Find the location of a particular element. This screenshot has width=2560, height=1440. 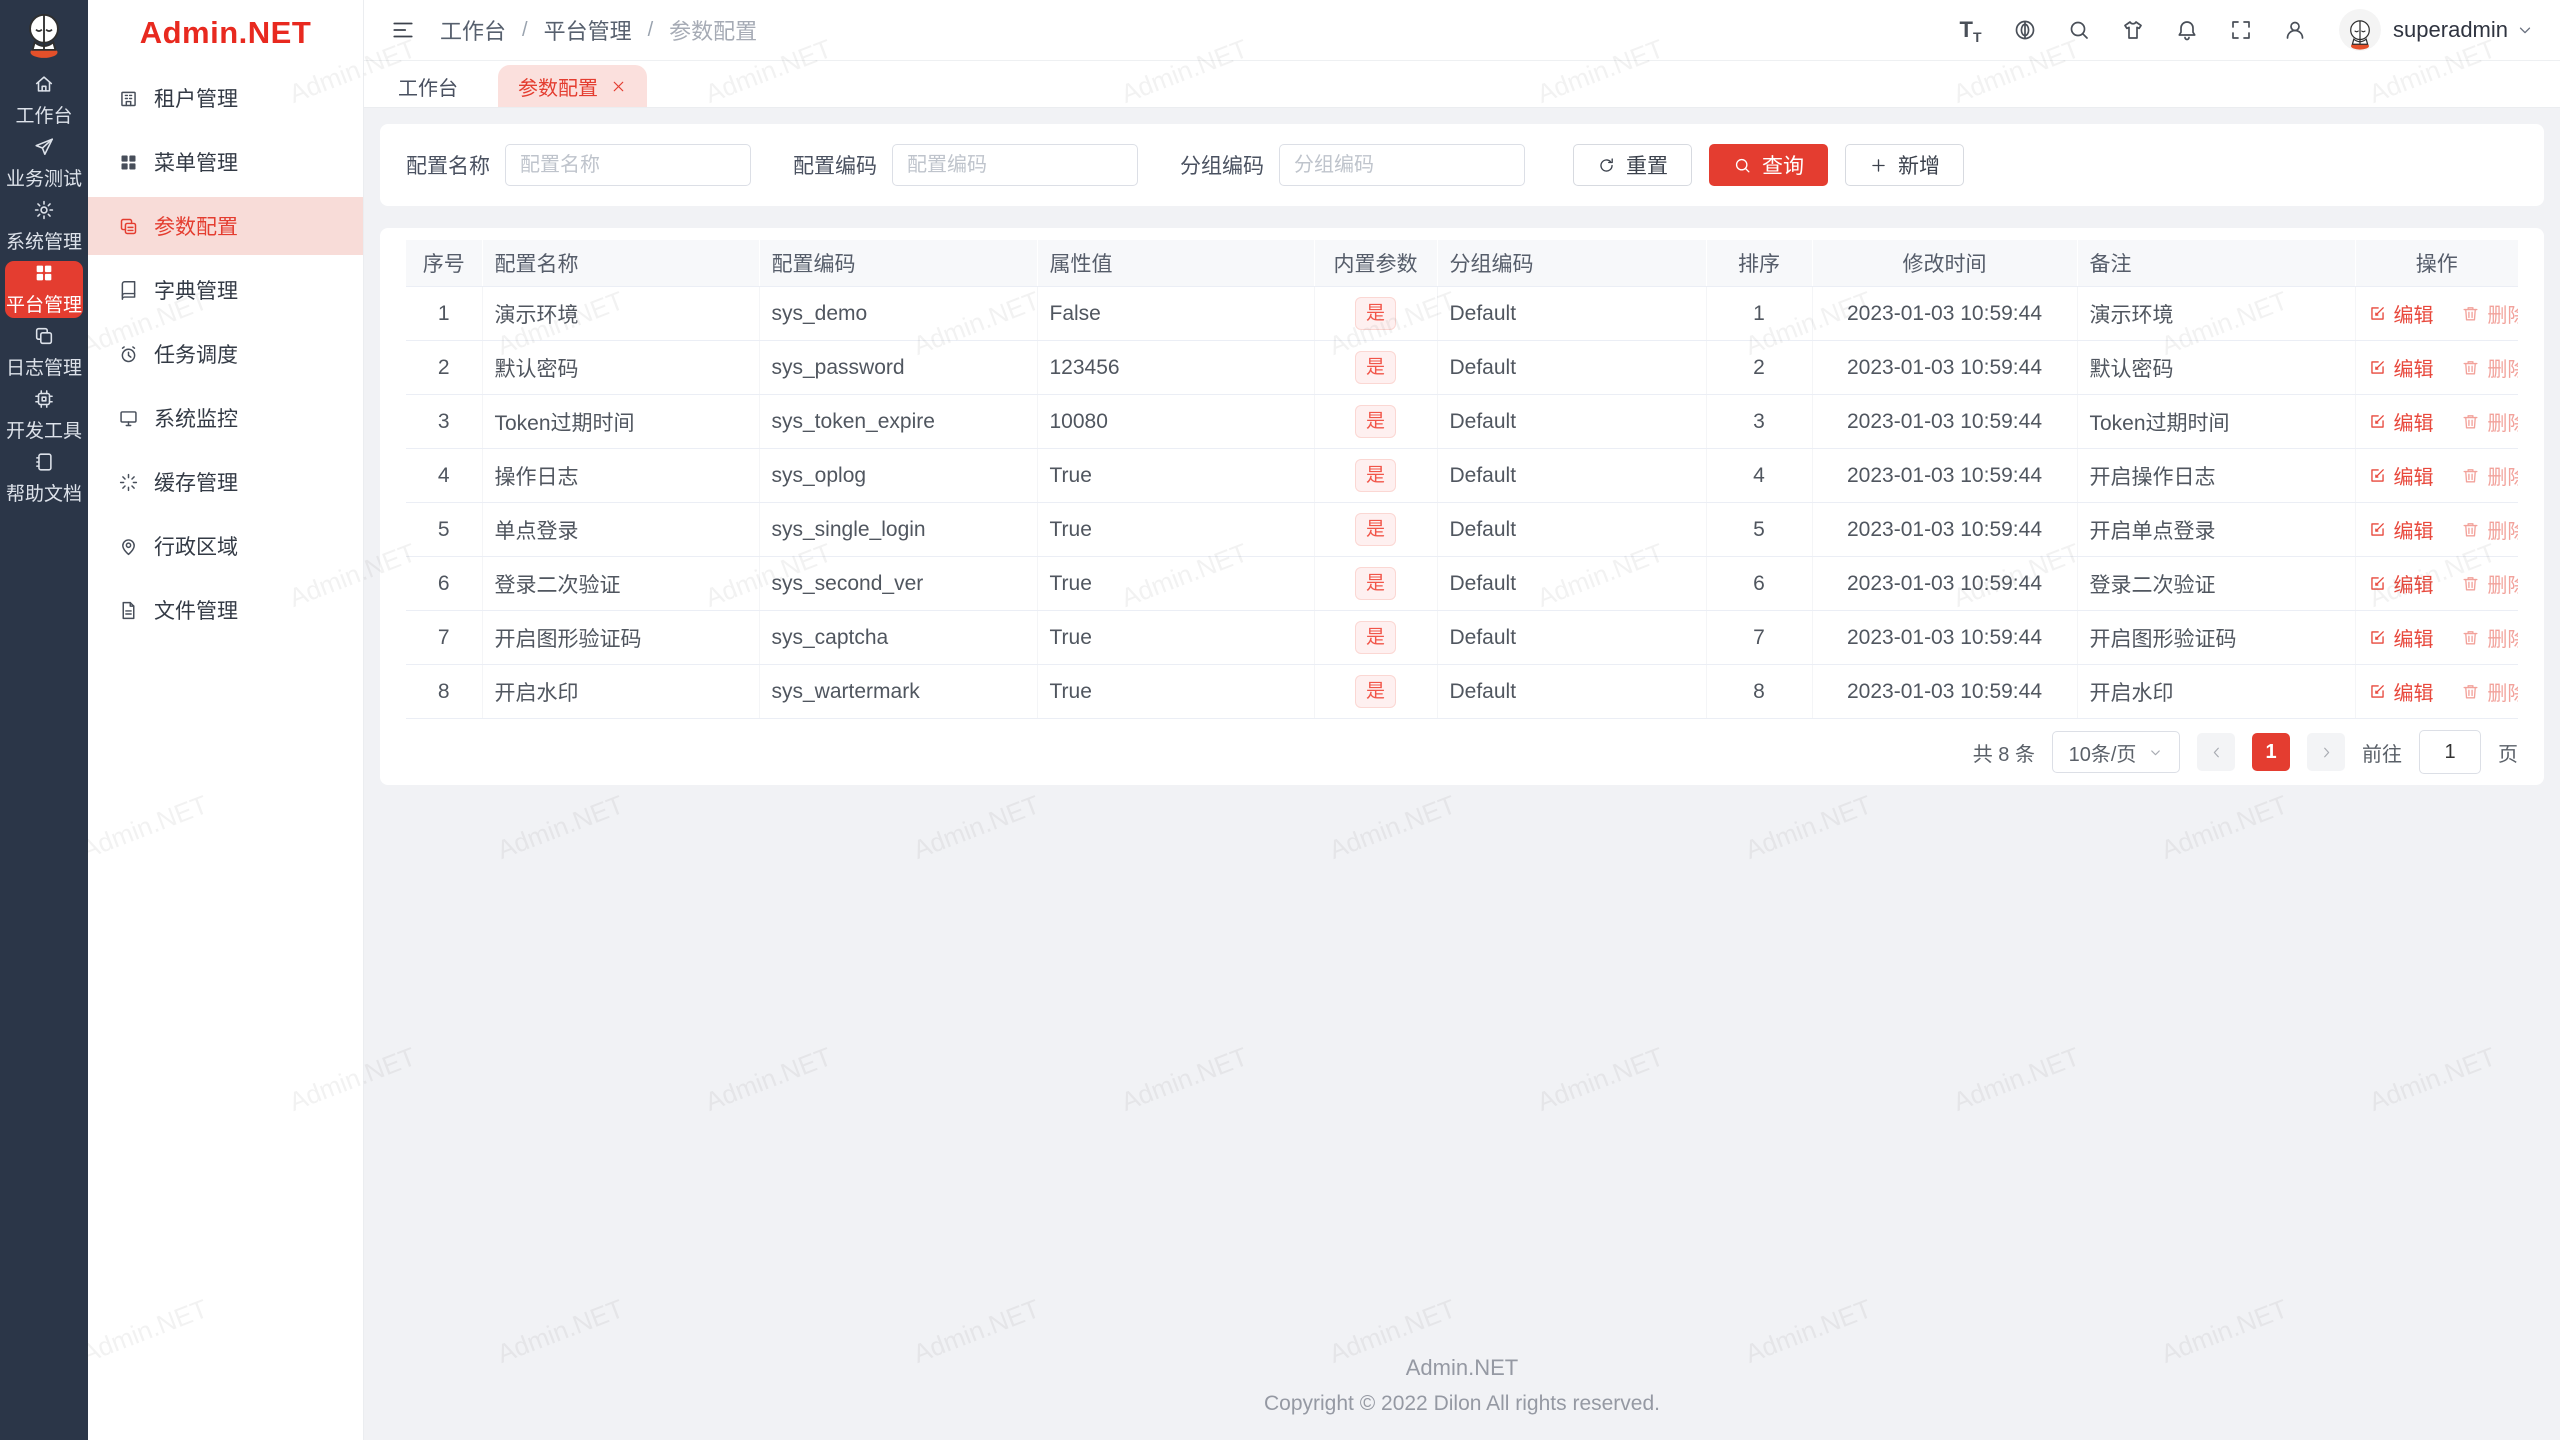

cell-seq: 3 is located at coordinates (444, 421).